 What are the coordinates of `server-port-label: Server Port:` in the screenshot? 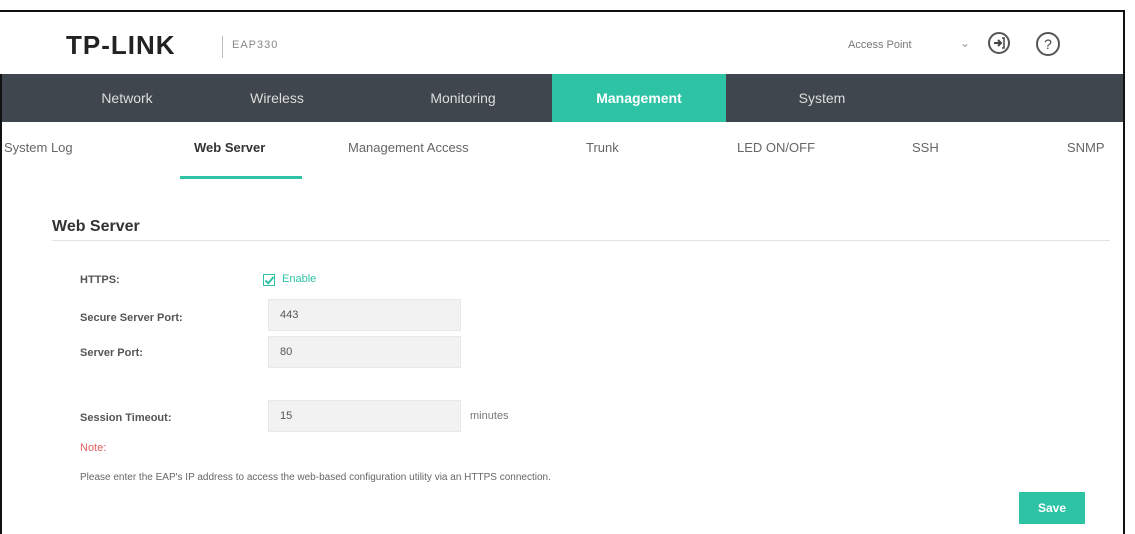 It's located at (111, 353).